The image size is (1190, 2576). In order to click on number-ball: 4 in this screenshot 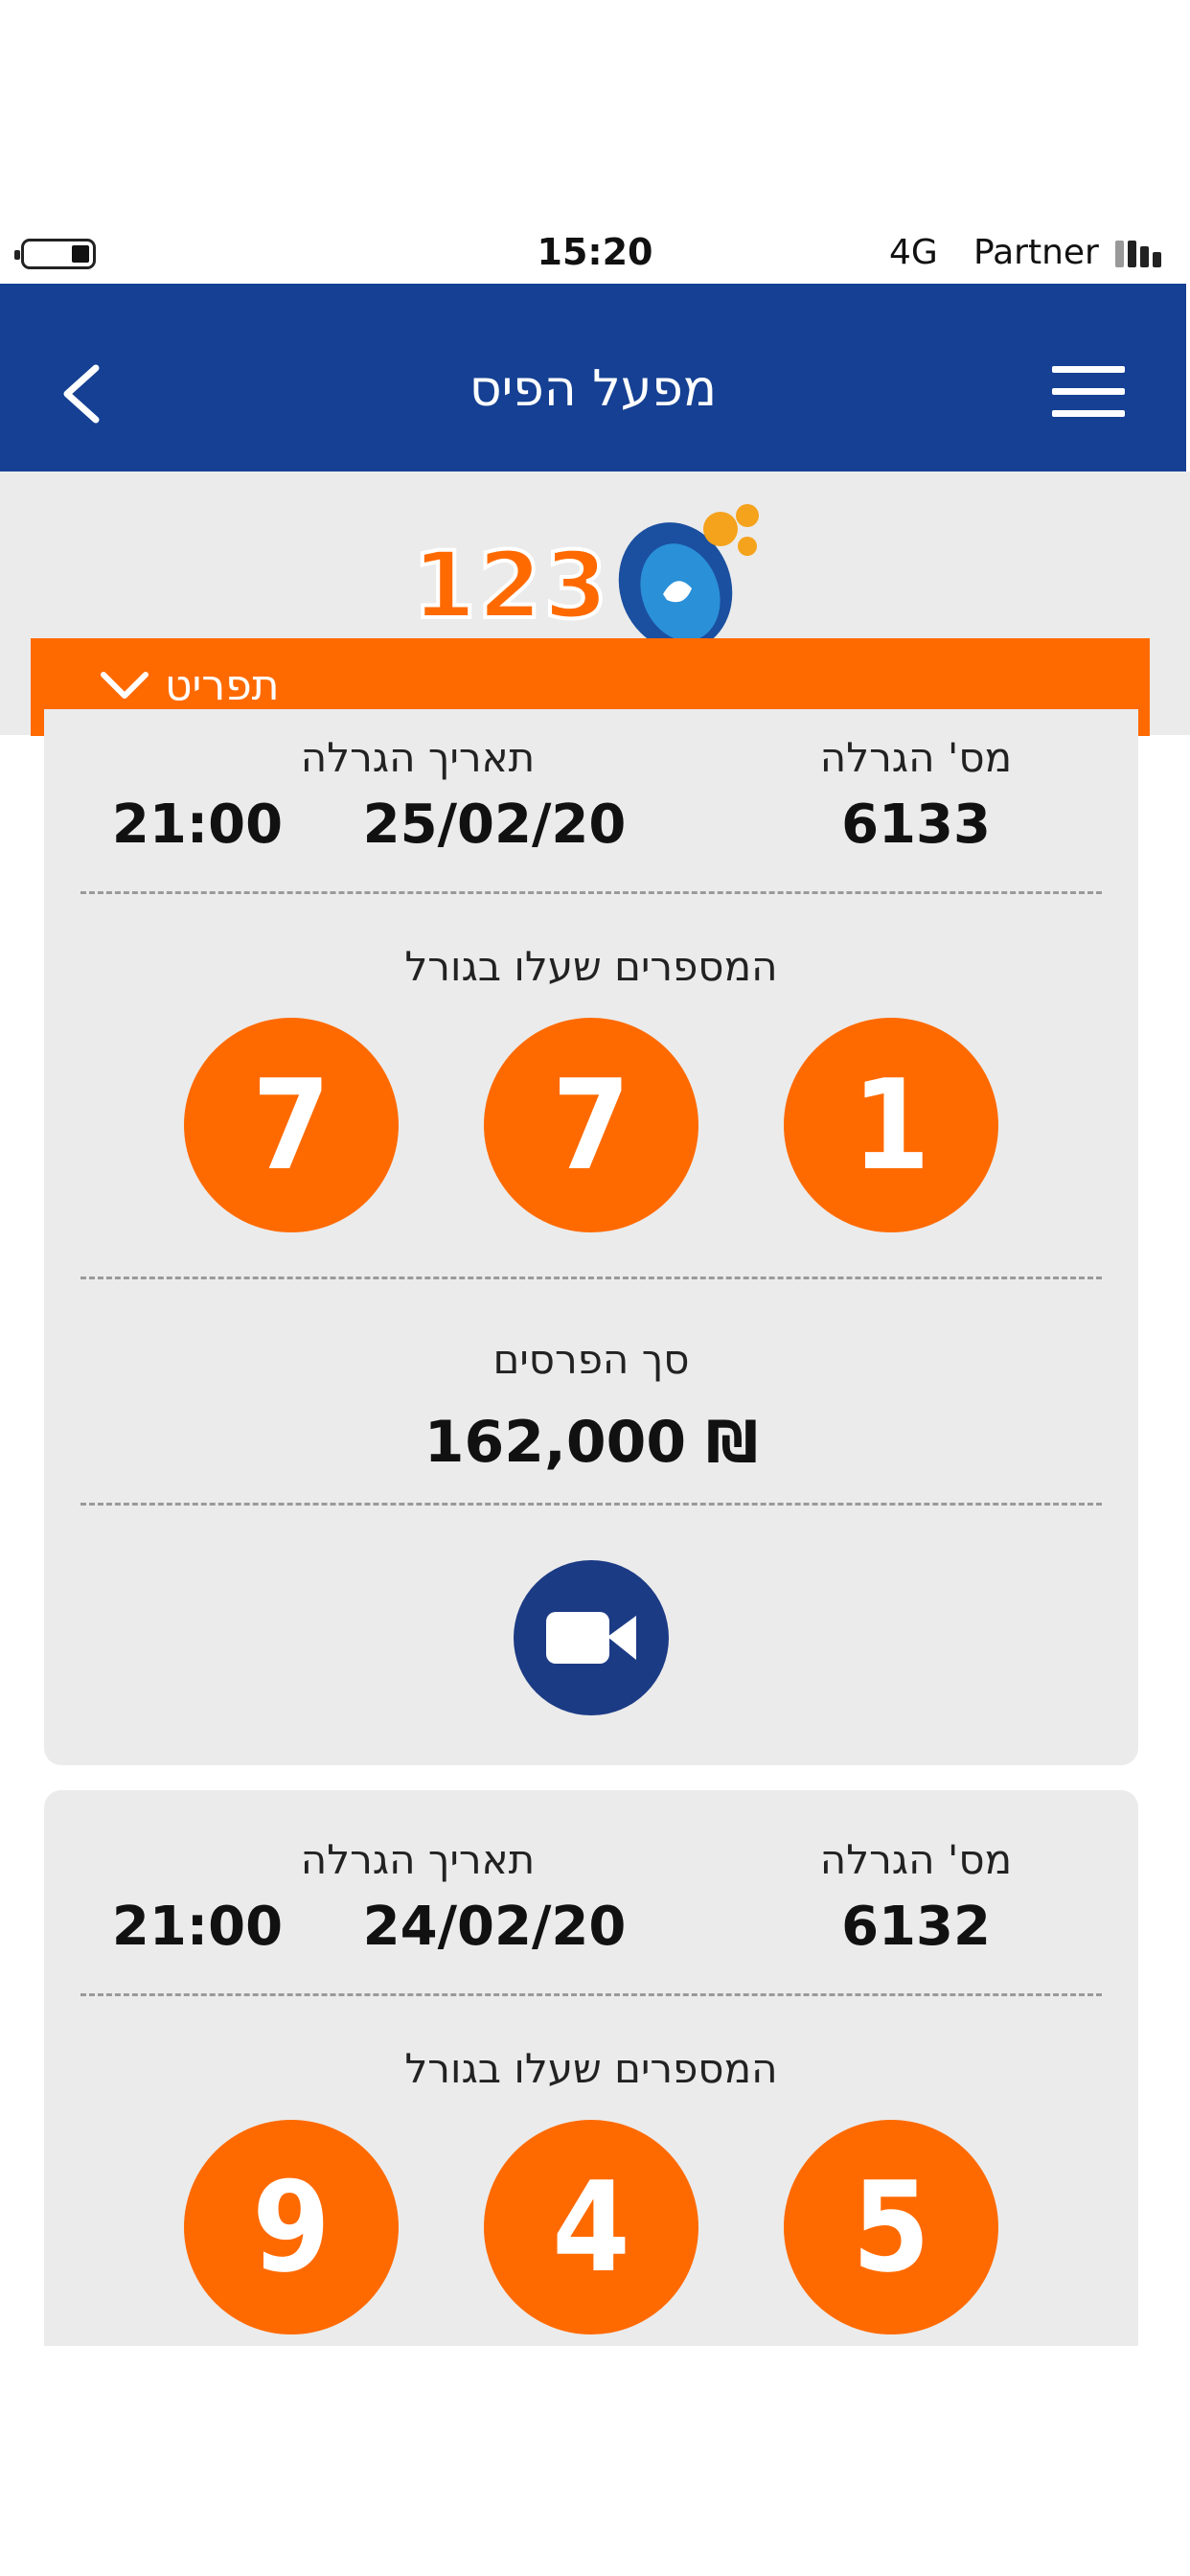, I will do `click(591, 2227)`.